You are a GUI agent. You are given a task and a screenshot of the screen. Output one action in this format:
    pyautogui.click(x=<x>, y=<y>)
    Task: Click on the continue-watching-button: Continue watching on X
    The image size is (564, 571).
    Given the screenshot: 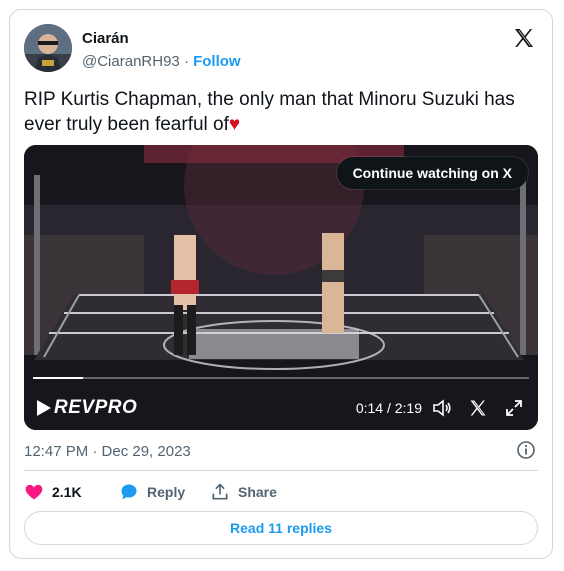 What is the action you would take?
    pyautogui.click(x=432, y=173)
    